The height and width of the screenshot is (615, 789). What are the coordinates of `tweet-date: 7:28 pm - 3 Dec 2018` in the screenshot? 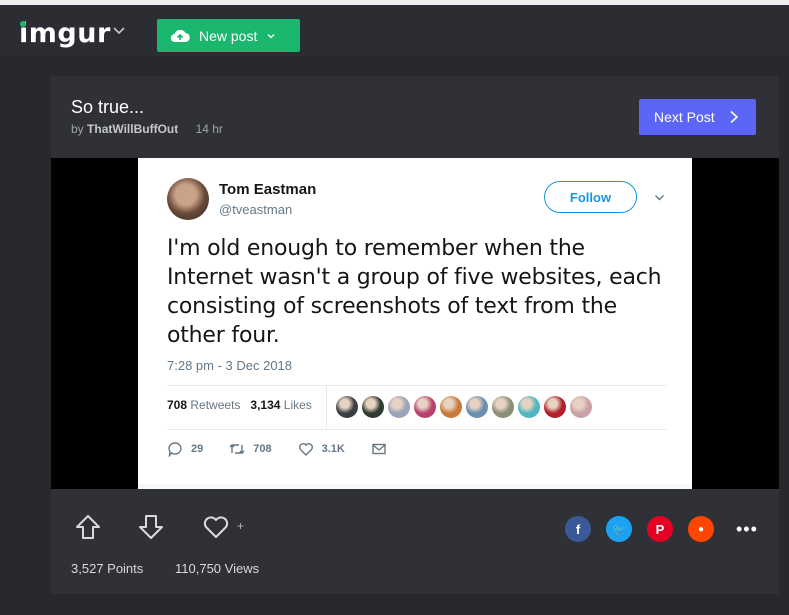 It's located at (230, 365).